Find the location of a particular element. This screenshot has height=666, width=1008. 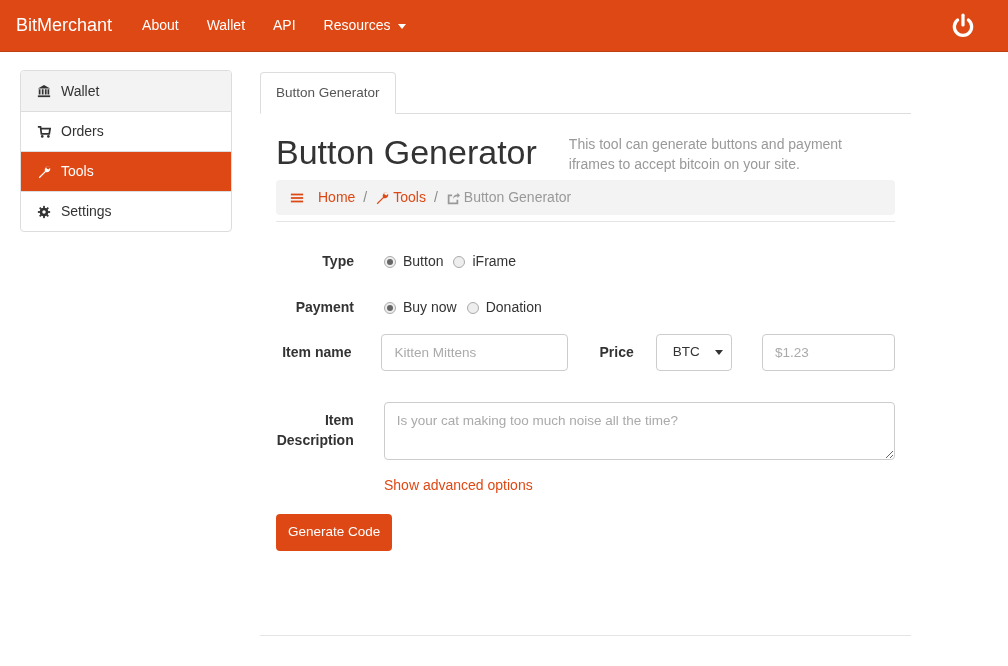

share-icon is located at coordinates (452, 197).